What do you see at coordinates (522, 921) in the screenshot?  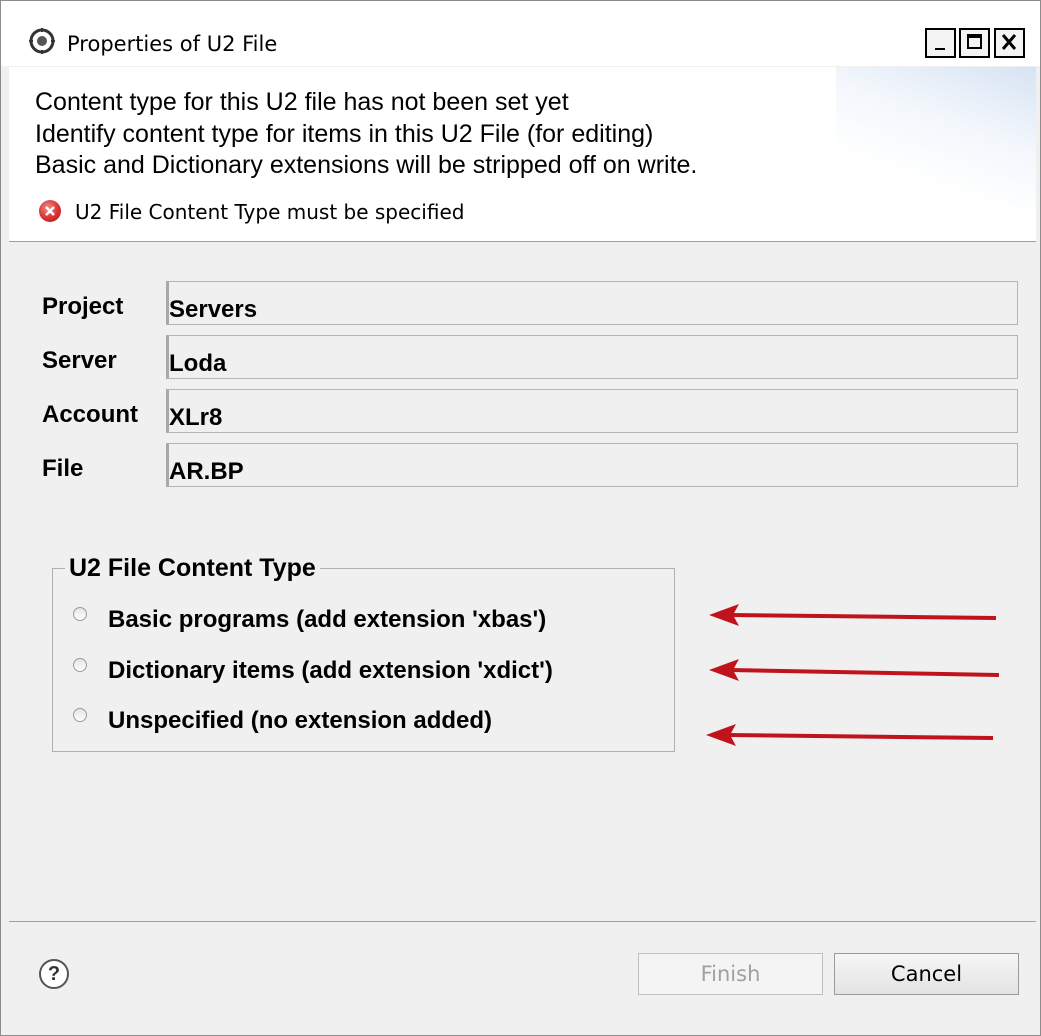 I see `footer-separator` at bounding box center [522, 921].